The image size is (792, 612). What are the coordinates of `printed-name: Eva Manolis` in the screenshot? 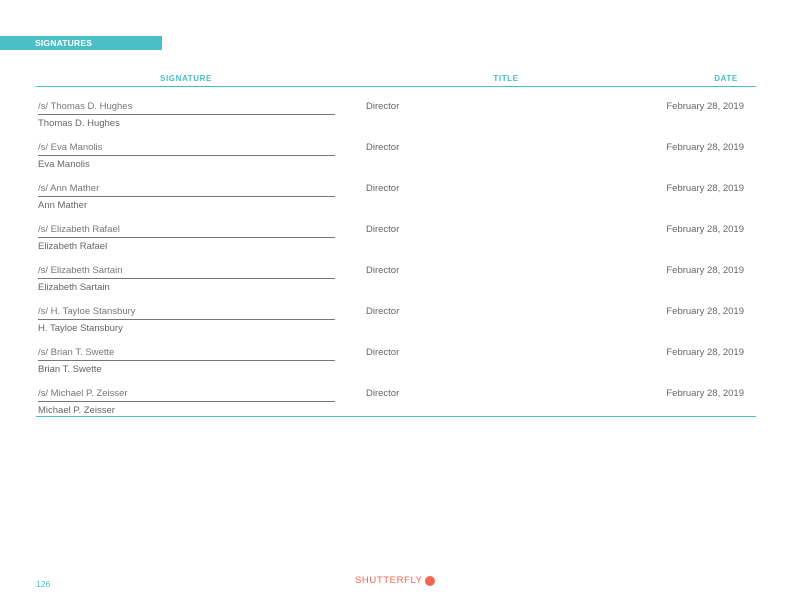 It's located at (64, 164).